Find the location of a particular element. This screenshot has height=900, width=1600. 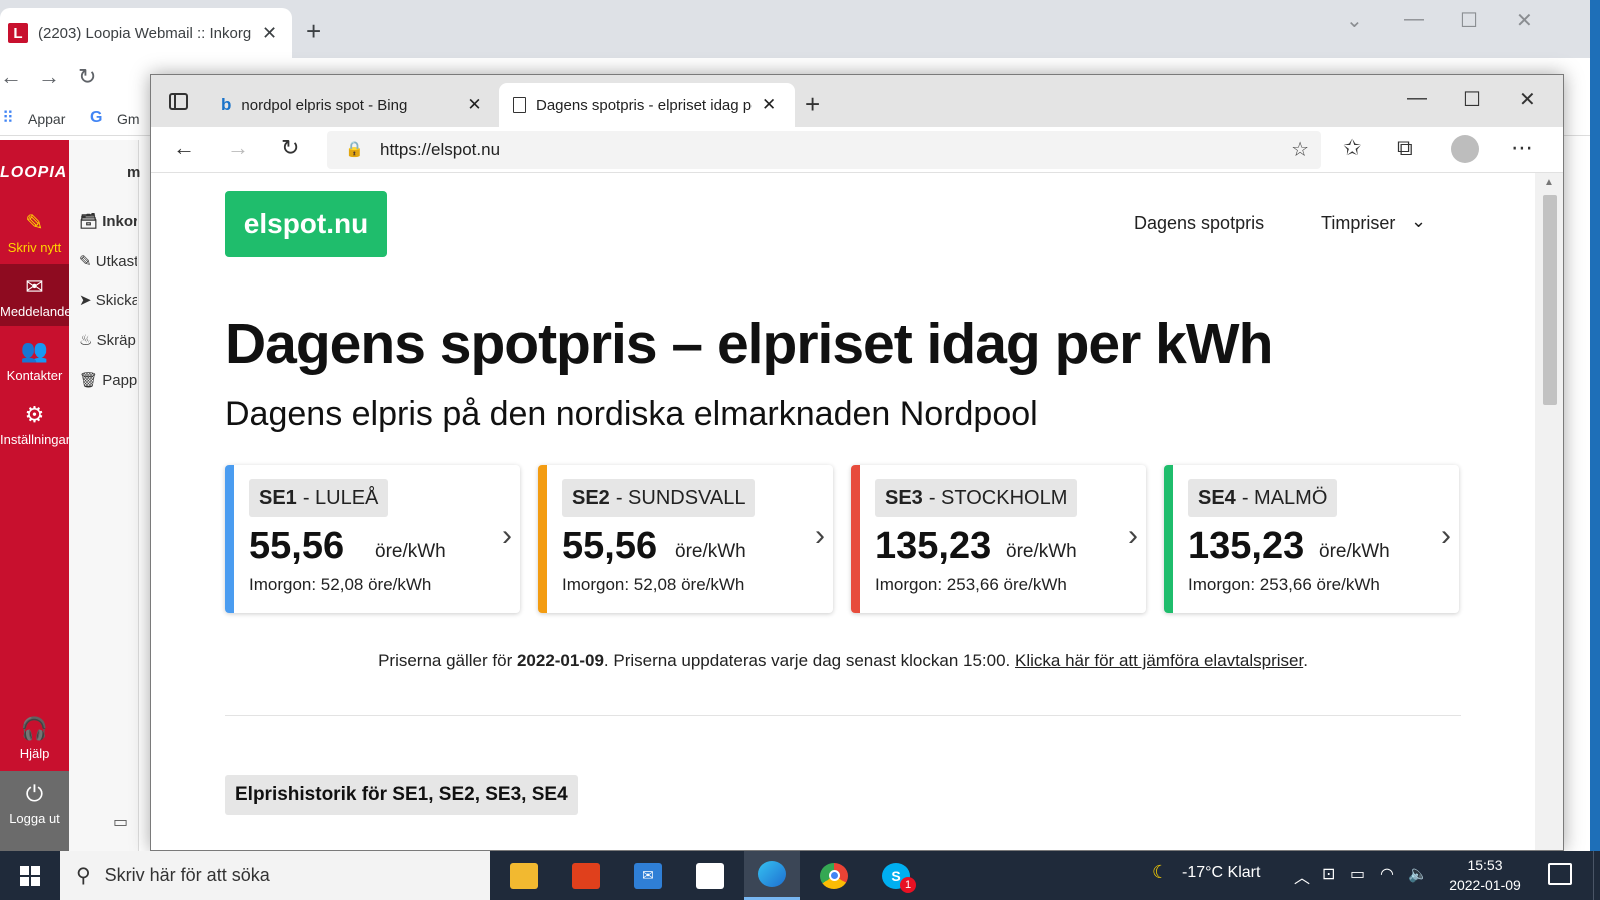

favorites-icon: ✩ is located at coordinates (1352, 148).